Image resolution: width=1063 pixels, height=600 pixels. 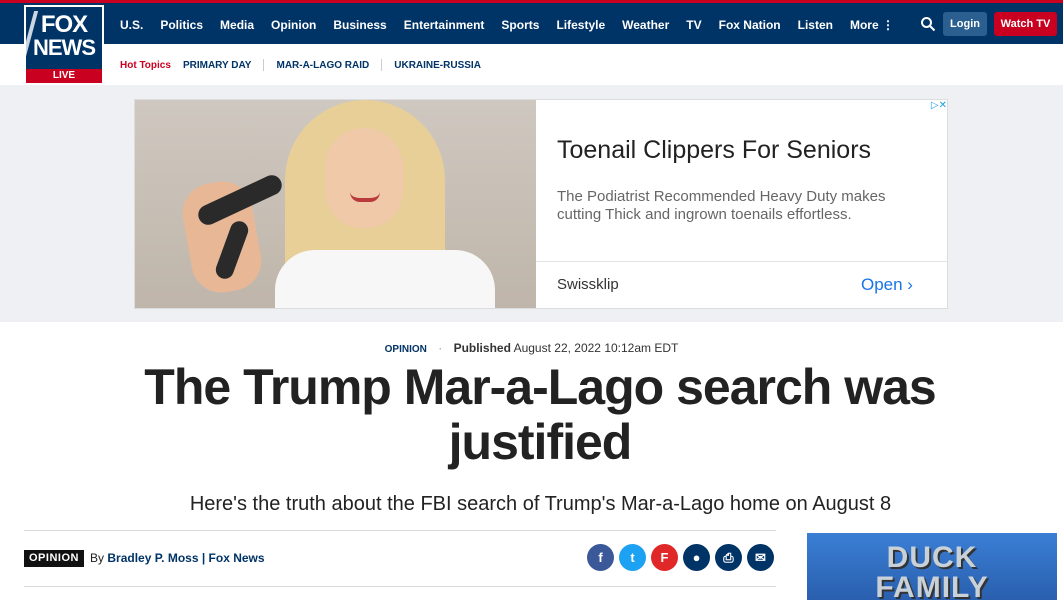 What do you see at coordinates (359, 25) in the screenshot?
I see `nav-business: Business` at bounding box center [359, 25].